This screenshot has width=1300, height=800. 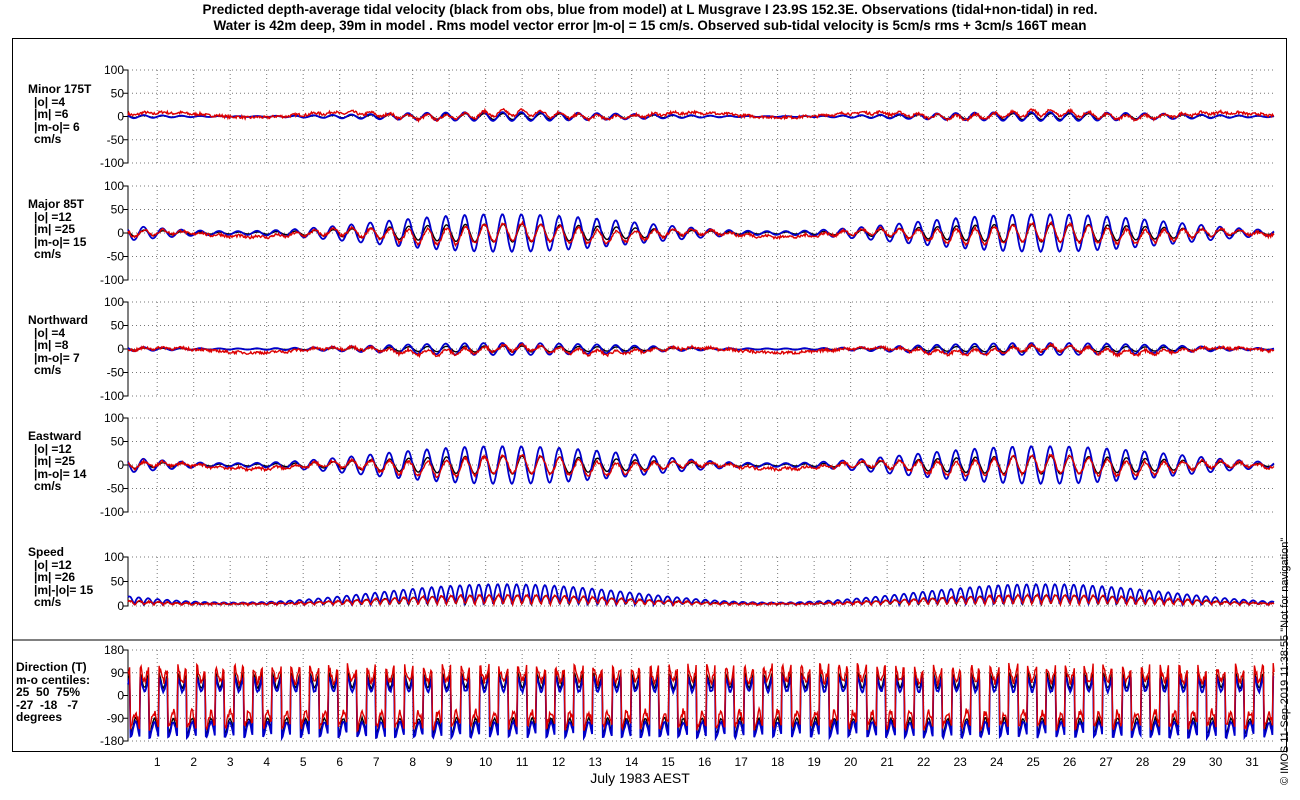 I want to click on x-tick-label: 1, so click(x=157, y=762).